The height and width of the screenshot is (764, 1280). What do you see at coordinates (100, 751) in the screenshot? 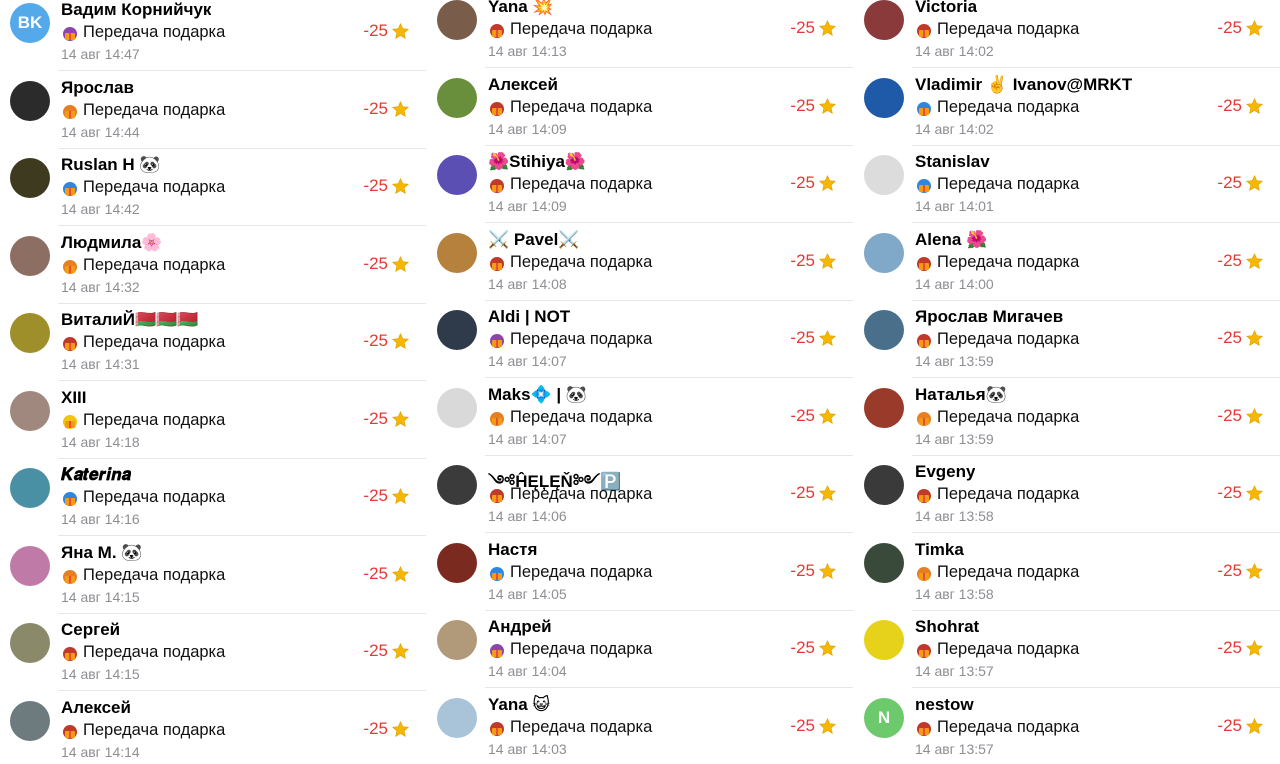
I see `transaction-time: 14 авг 14:14` at bounding box center [100, 751].